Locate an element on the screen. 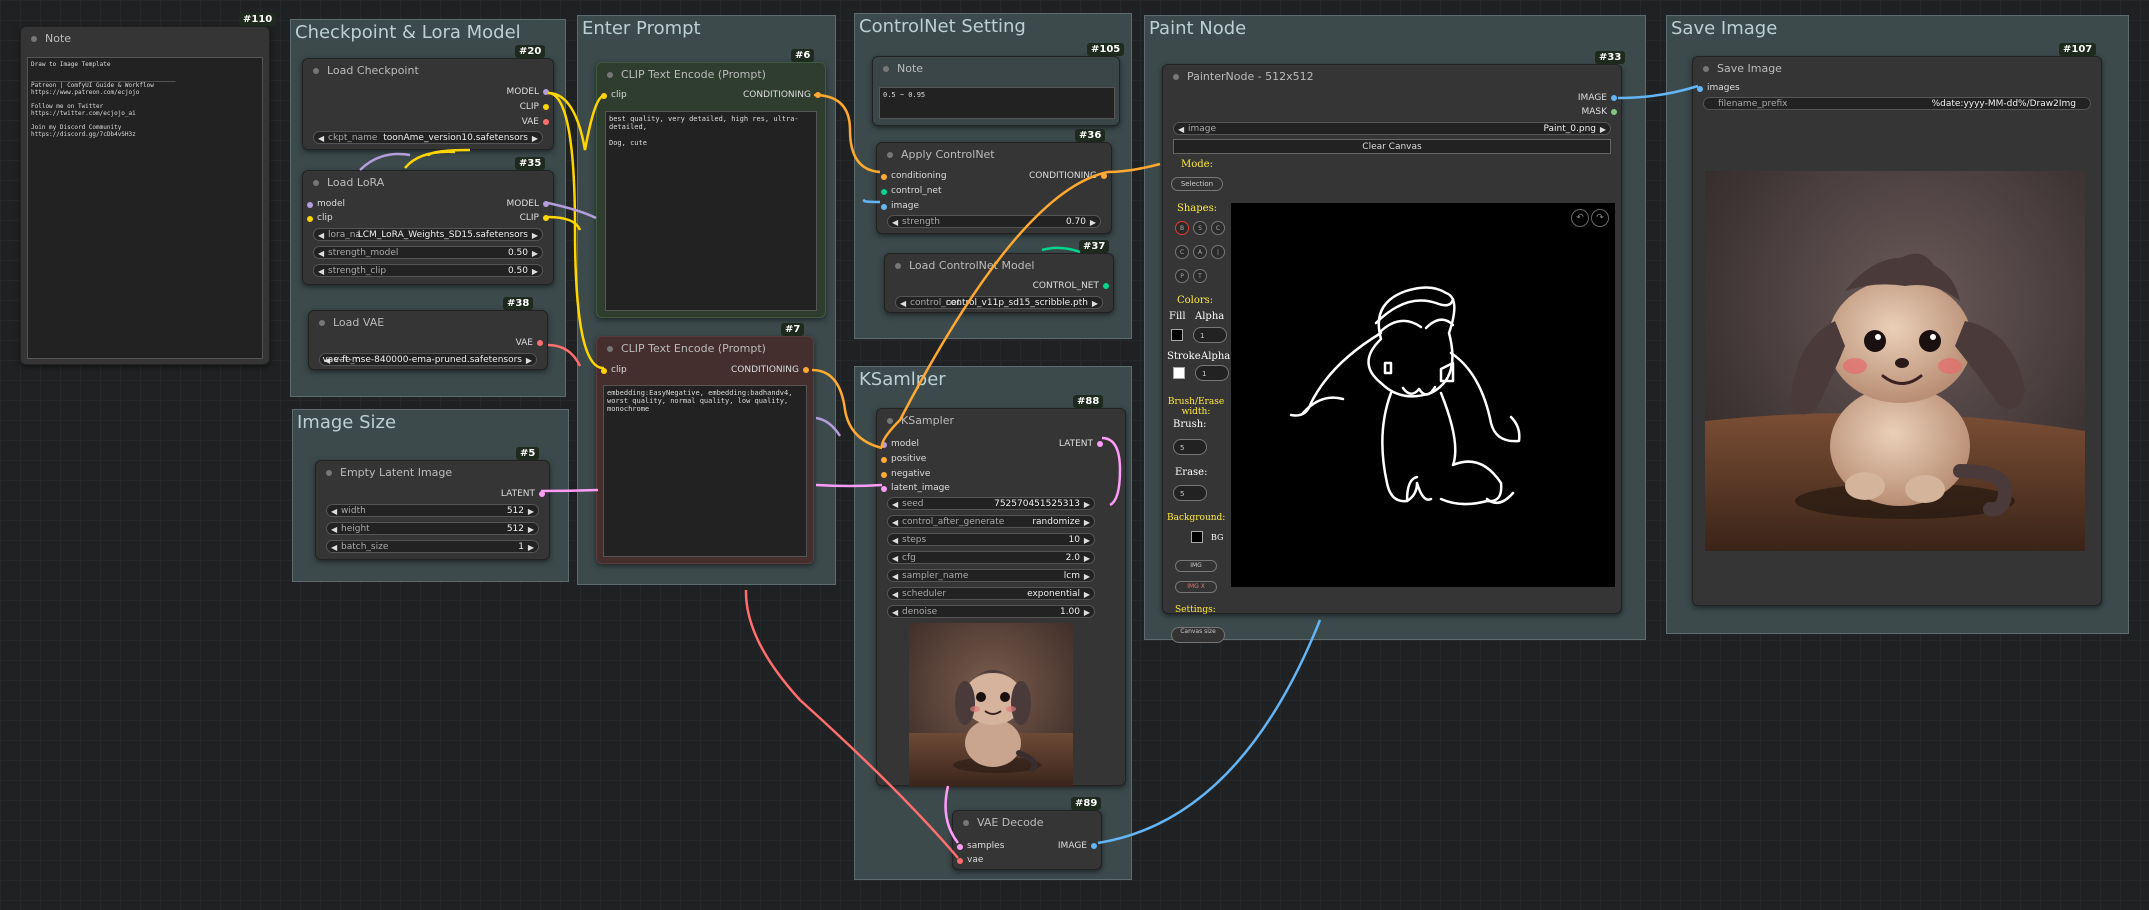 The height and width of the screenshot is (910, 2149). fill-alpha-input: 1 is located at coordinates (1210, 335).